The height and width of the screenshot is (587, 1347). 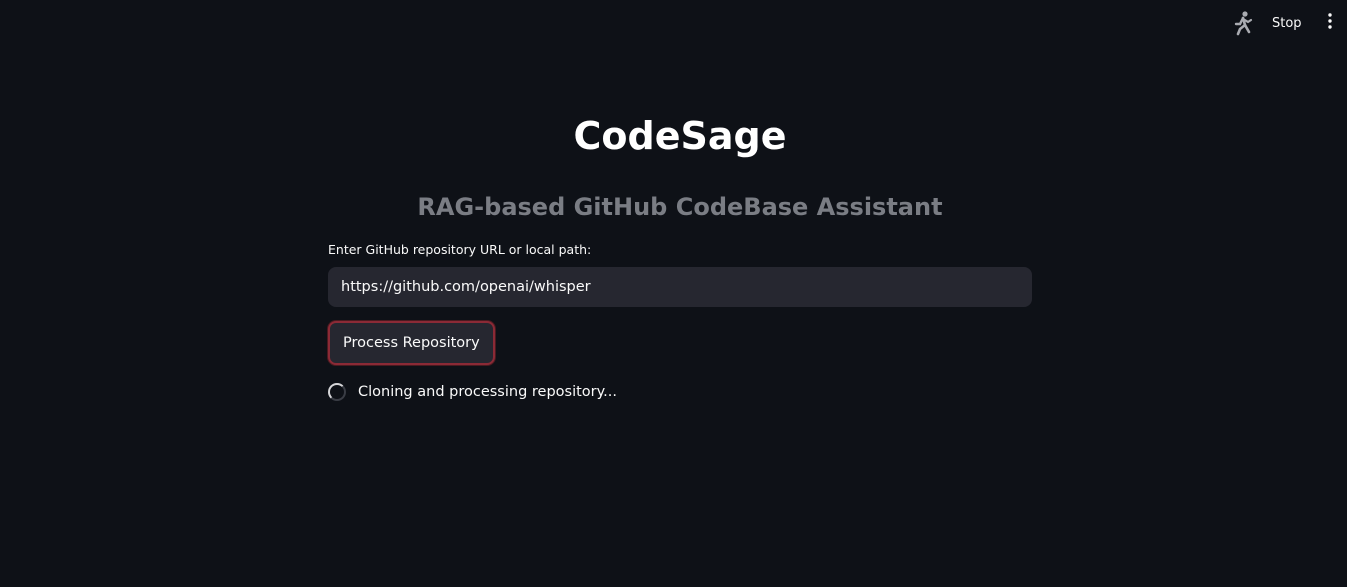 What do you see at coordinates (680, 287) in the screenshot?
I see `repo-url-input` at bounding box center [680, 287].